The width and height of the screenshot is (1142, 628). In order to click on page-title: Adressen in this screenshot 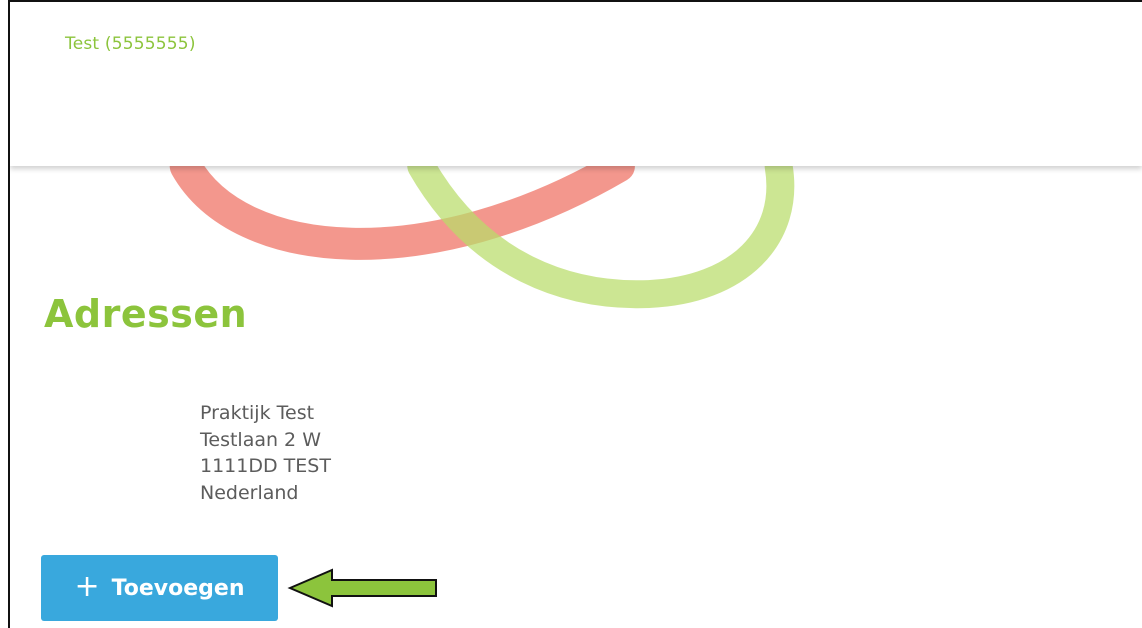, I will do `click(146, 314)`.